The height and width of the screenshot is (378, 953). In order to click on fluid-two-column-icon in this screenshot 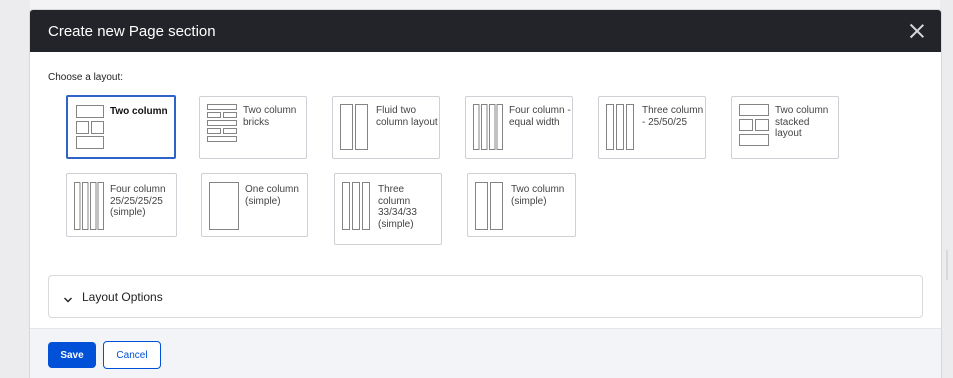, I will do `click(354, 127)`.